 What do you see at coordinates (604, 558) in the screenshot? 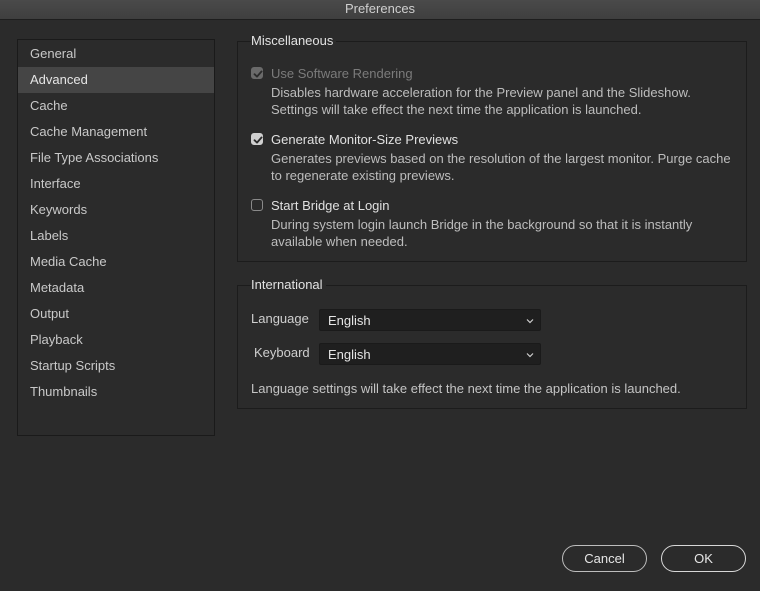
I see `cancel-button: Cancel` at bounding box center [604, 558].